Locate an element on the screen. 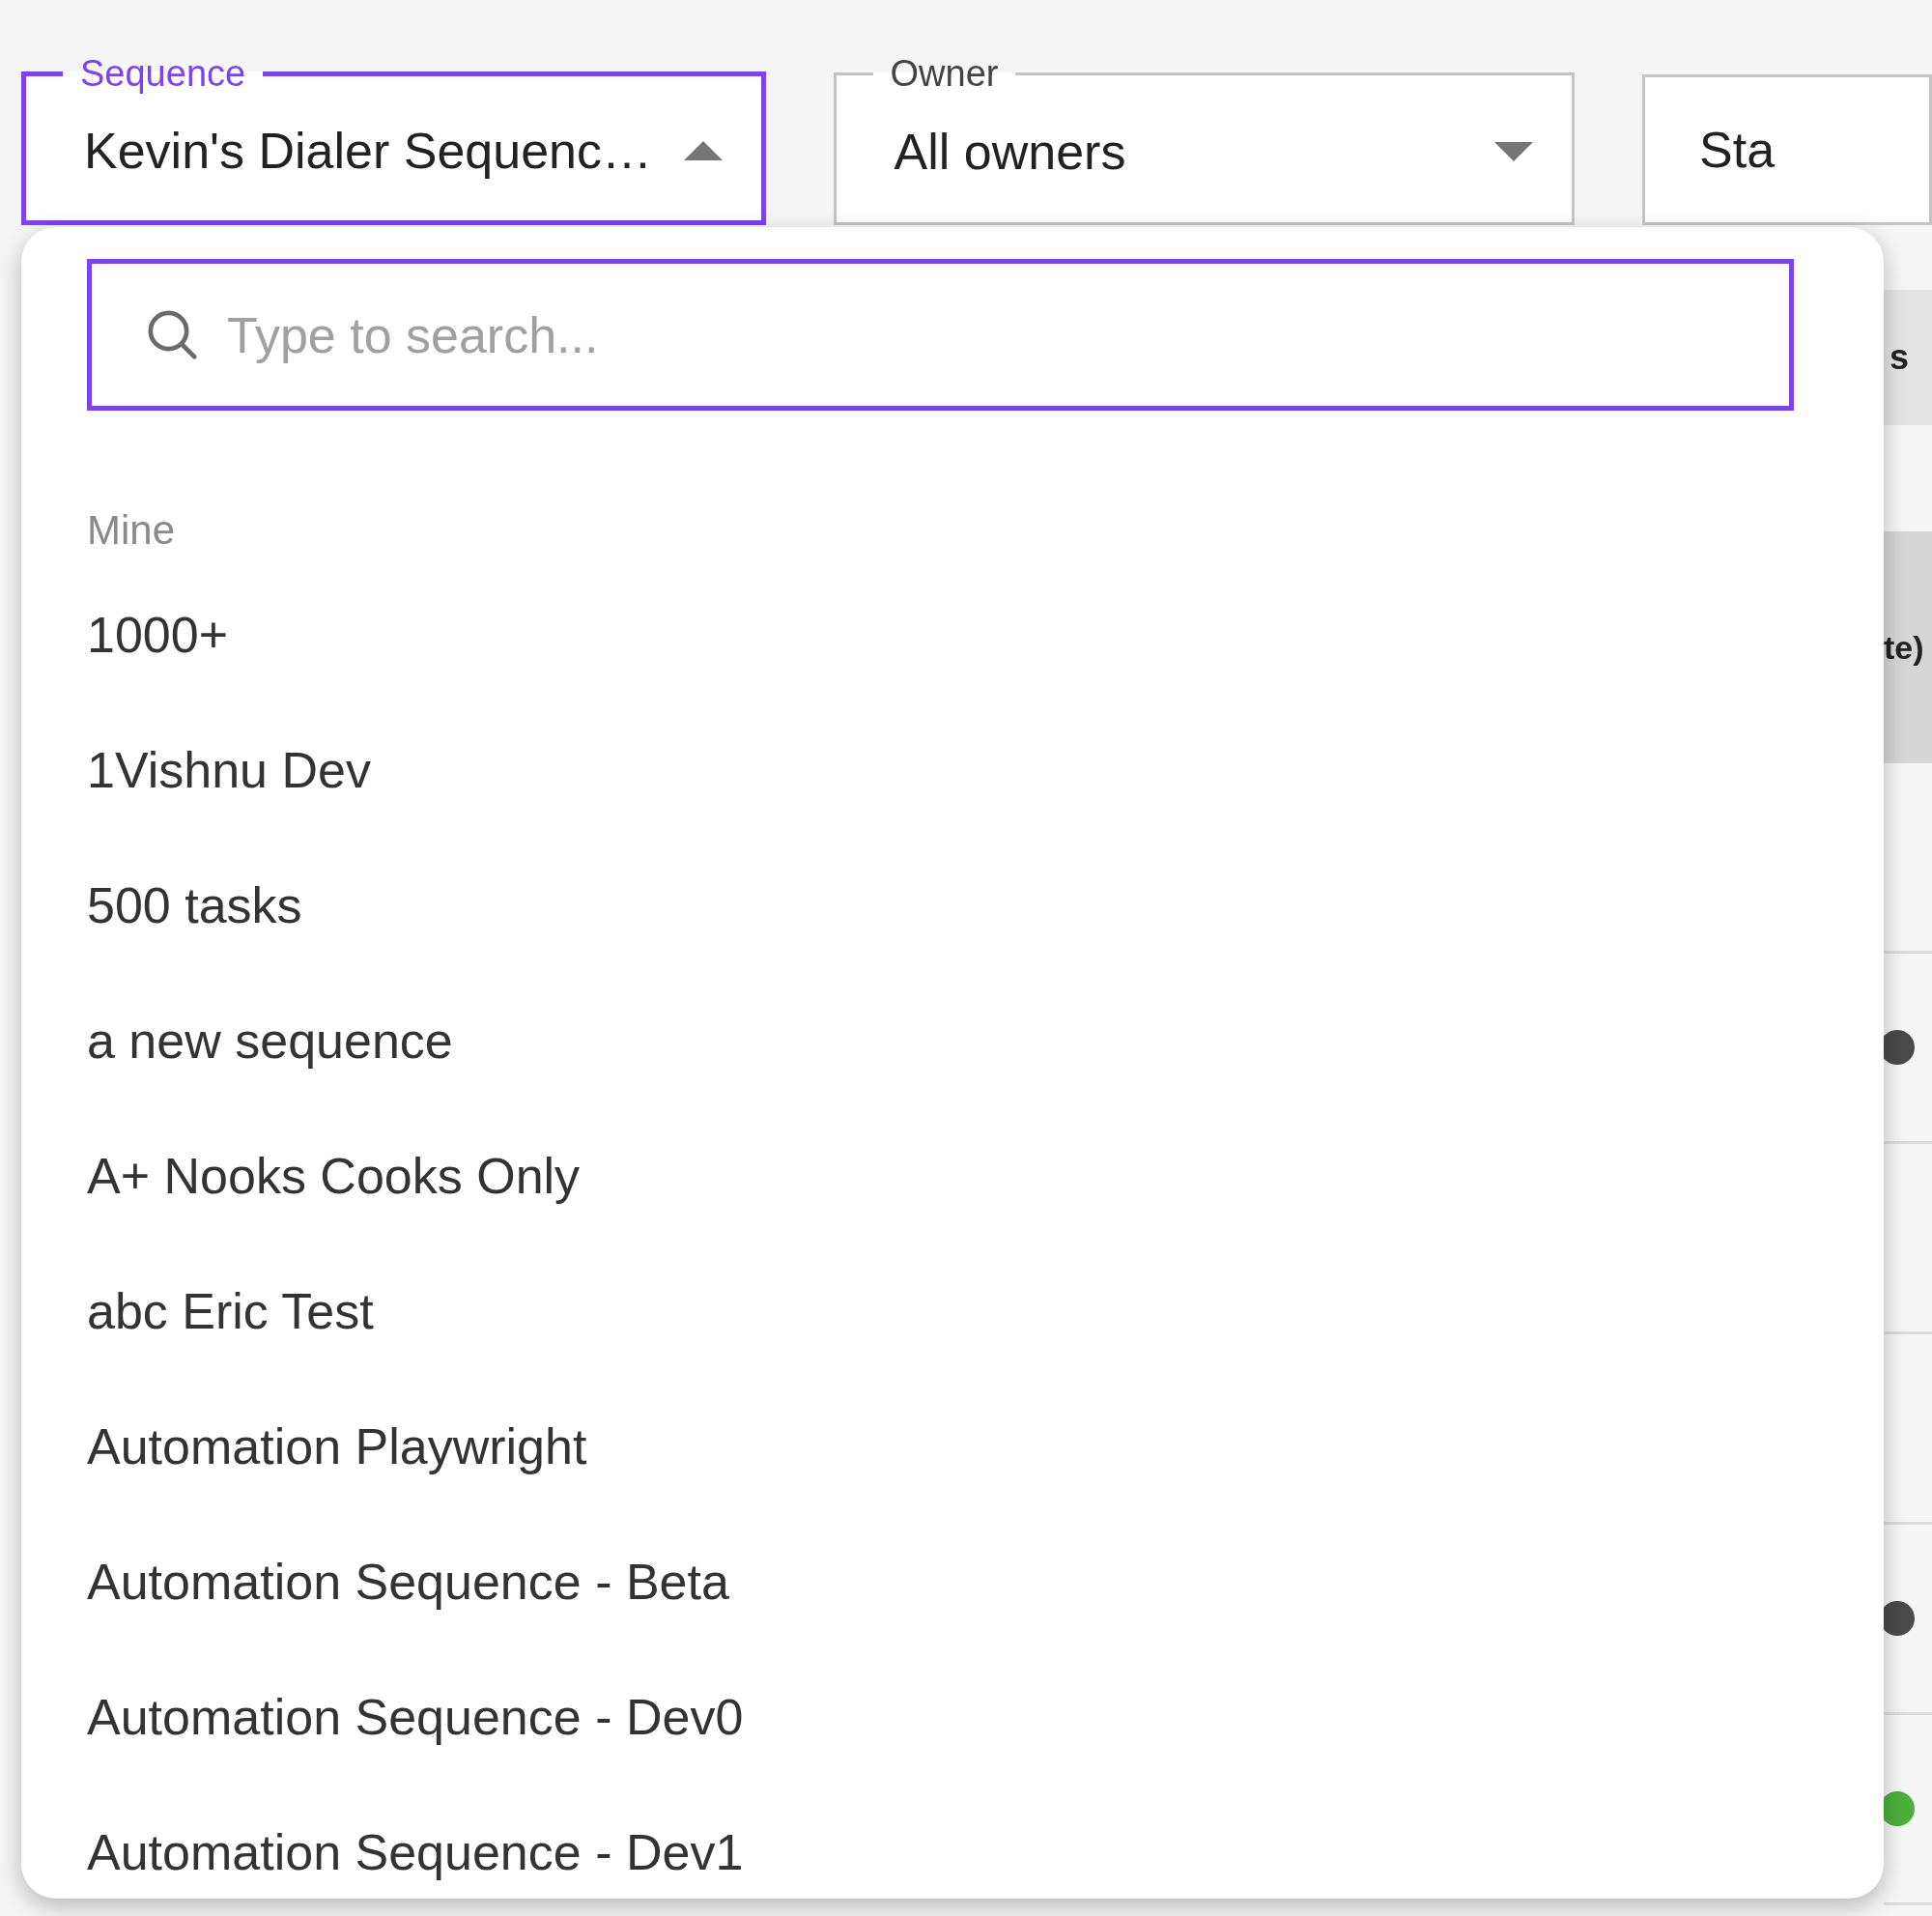 The image size is (1932, 1916). option-item: Automation Playwright is located at coordinates (940, 1475).